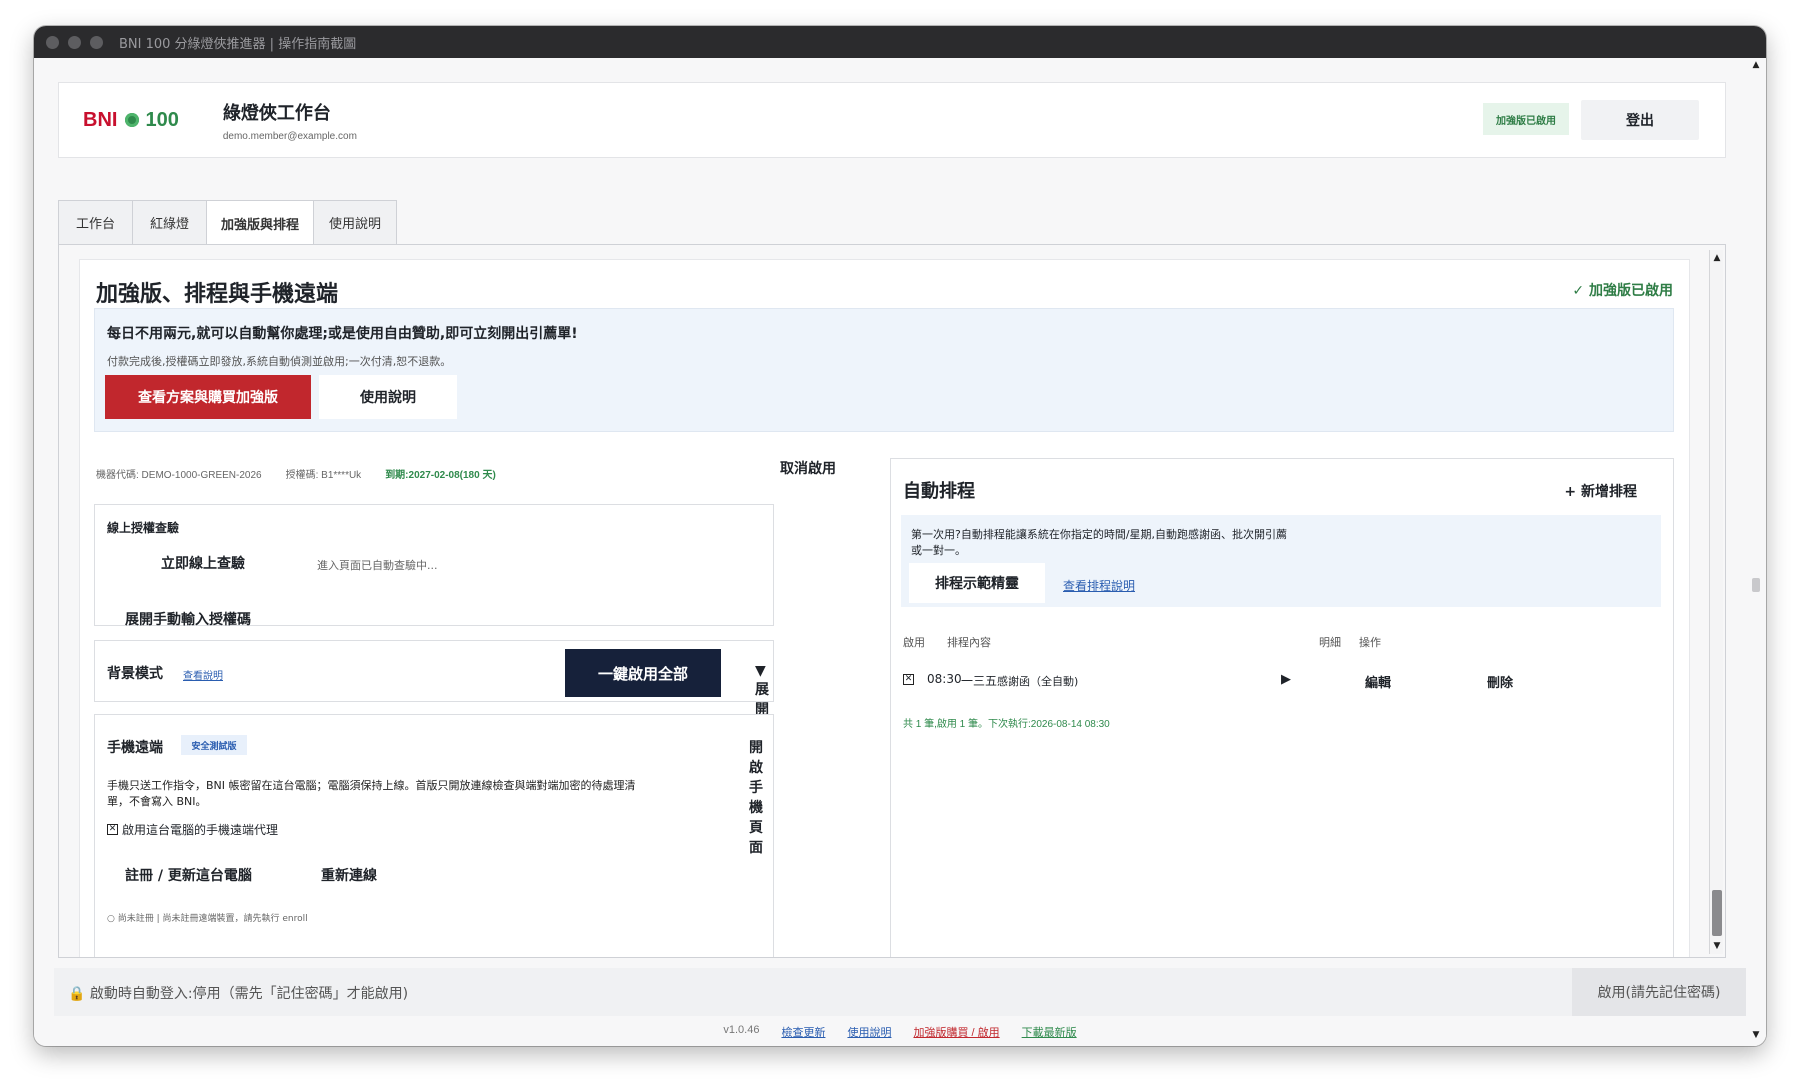 This screenshot has width=1800, height=1089. Describe the element at coordinates (938, 550) in the screenshot. I see `schedule-intro-line2: 或一對一。` at that location.